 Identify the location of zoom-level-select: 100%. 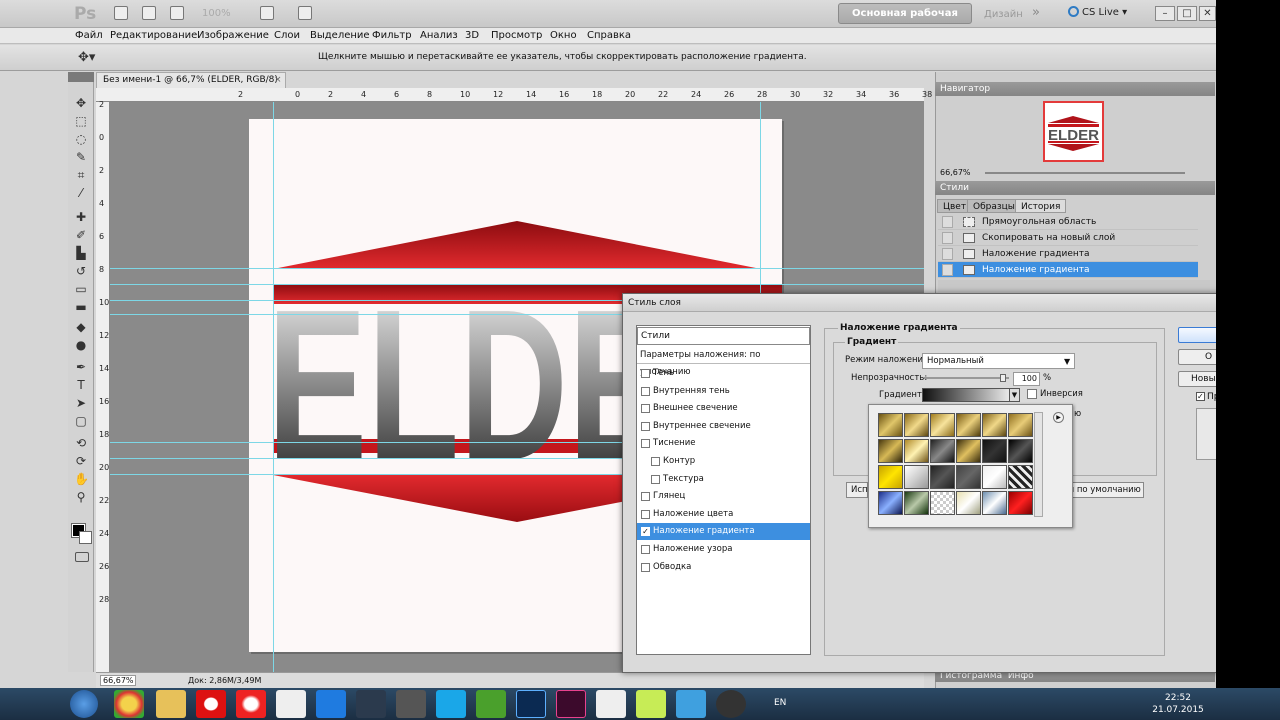
(216, 13).